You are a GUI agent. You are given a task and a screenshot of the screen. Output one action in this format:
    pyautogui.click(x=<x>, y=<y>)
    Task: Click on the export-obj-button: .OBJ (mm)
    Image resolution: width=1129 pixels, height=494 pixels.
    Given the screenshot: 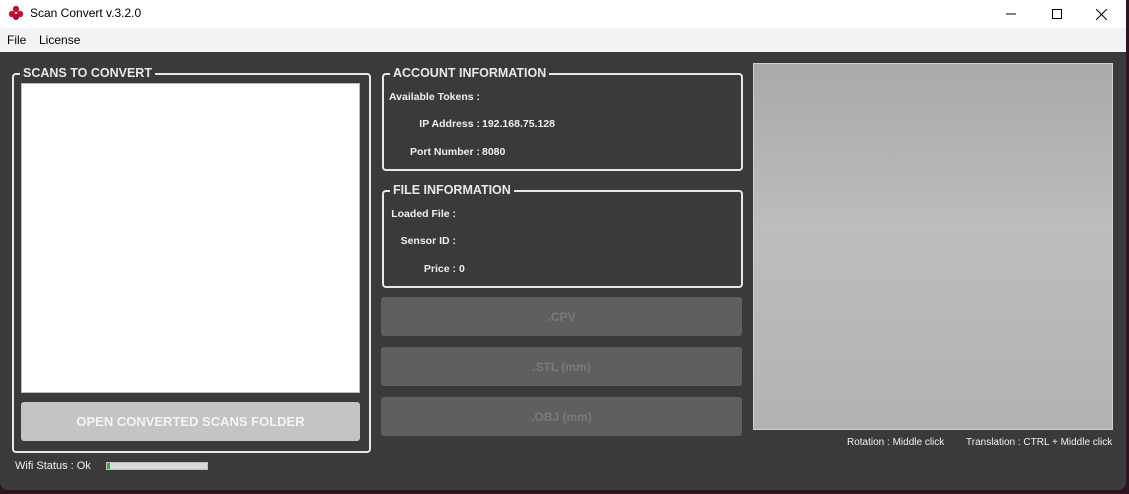 What is the action you would take?
    pyautogui.click(x=561, y=416)
    